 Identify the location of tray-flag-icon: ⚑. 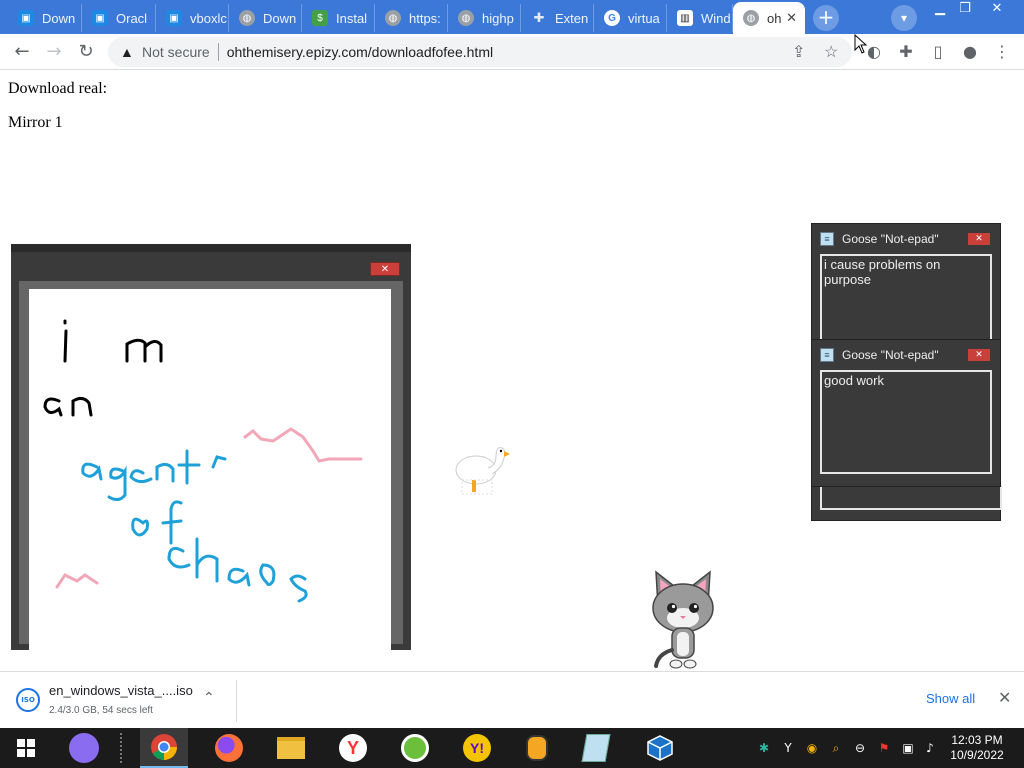
(884, 748).